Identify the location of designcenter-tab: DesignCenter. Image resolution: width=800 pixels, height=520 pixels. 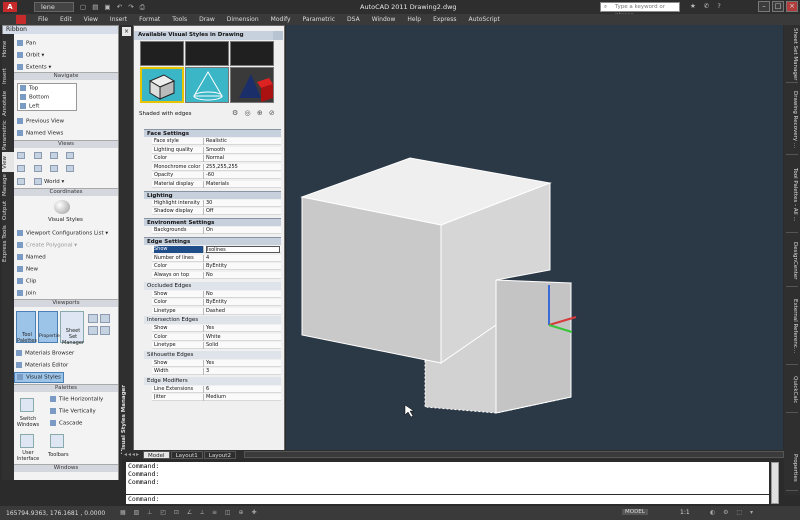
(792, 261).